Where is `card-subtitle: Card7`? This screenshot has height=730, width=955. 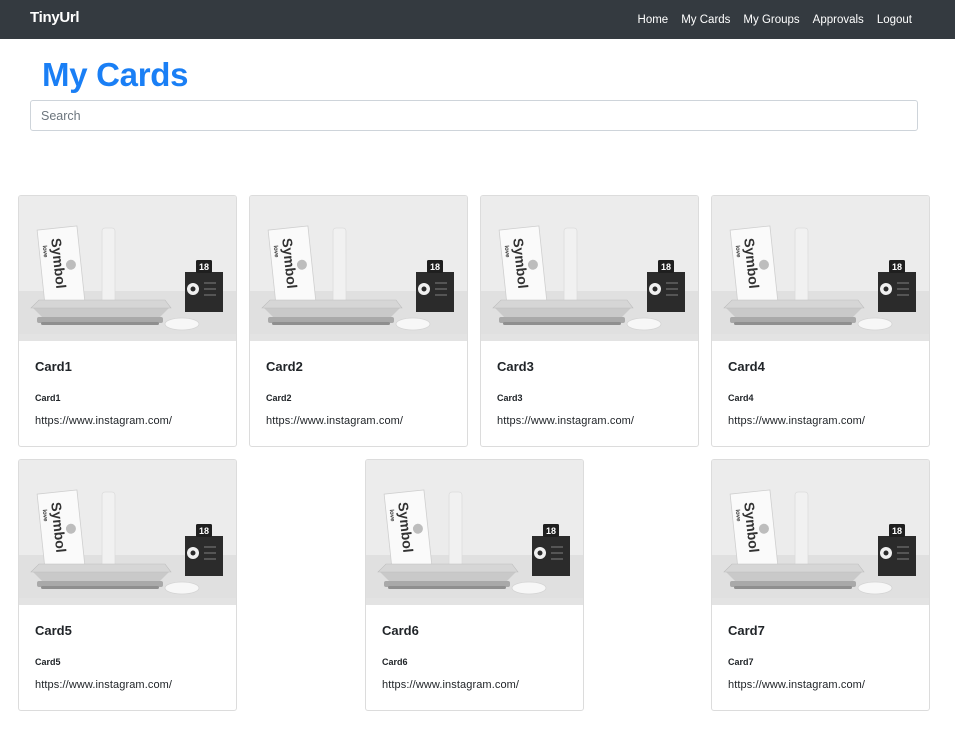 card-subtitle: Card7 is located at coordinates (741, 662).